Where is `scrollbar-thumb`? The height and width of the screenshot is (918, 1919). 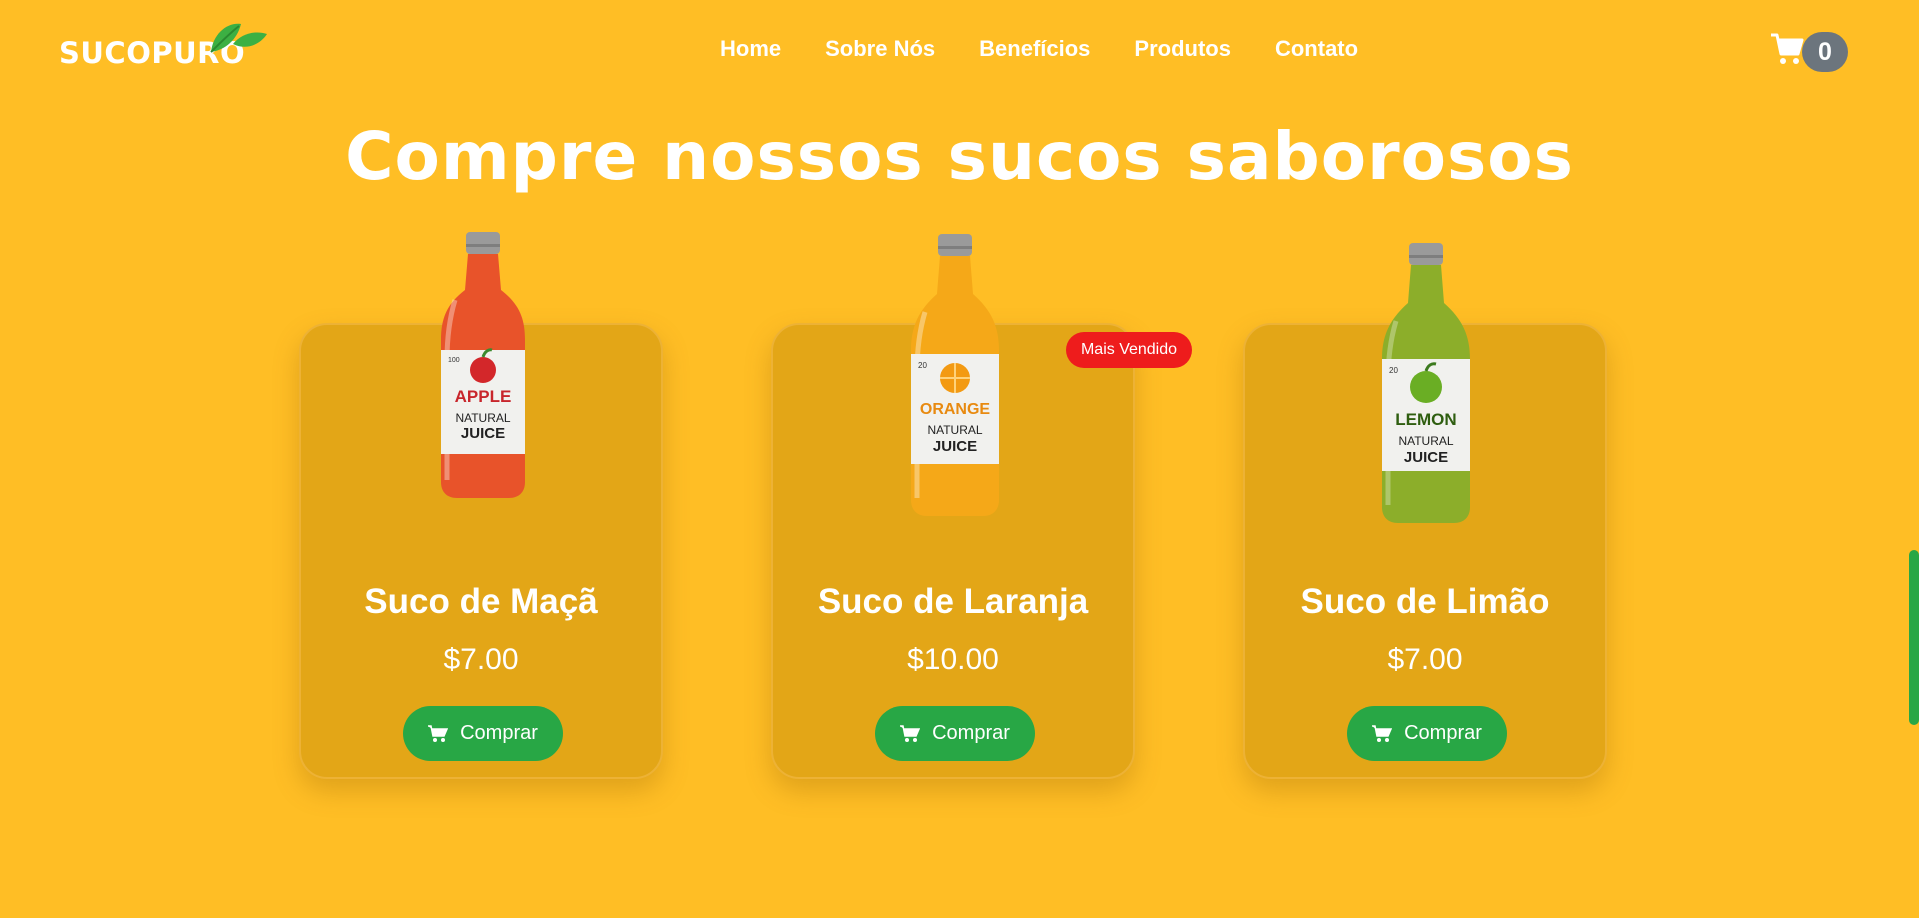 scrollbar-thumb is located at coordinates (1914, 637).